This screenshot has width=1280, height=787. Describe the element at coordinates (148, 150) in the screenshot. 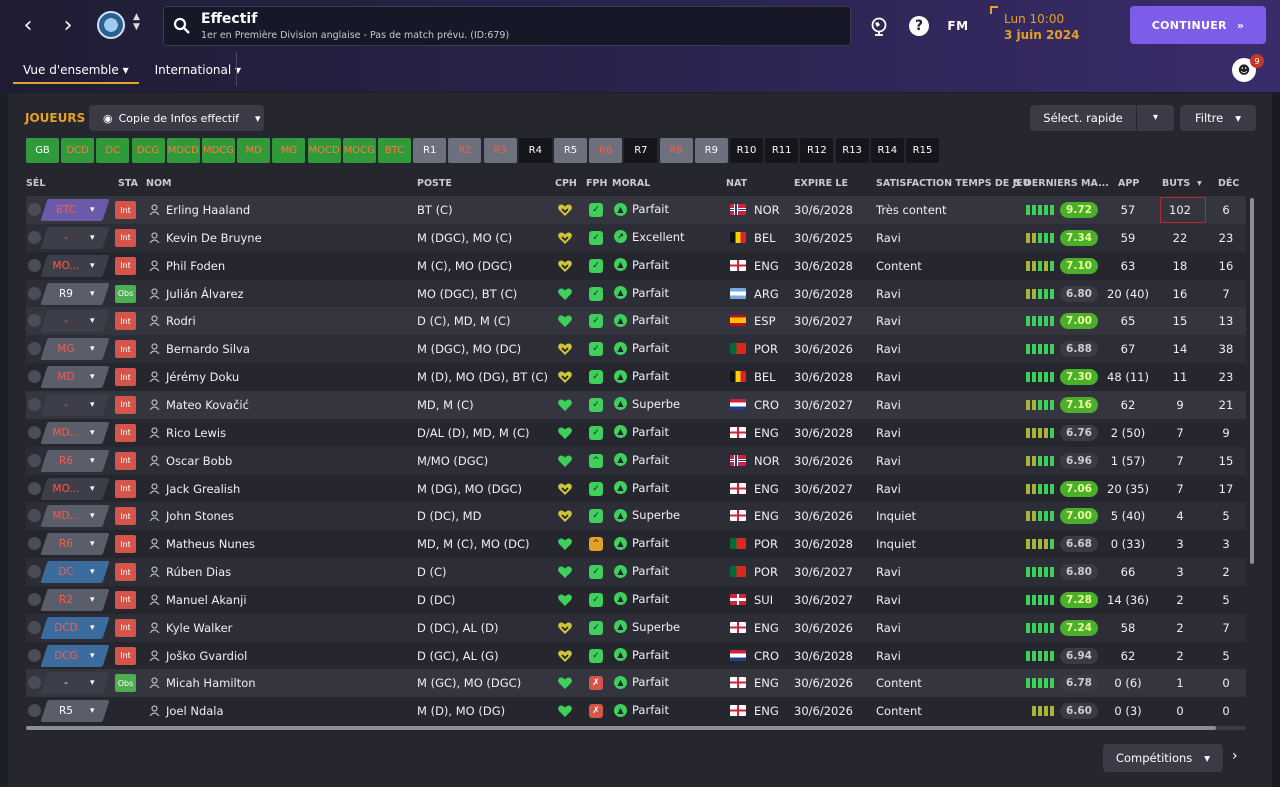

I see `chip-dcg: DCG` at that location.